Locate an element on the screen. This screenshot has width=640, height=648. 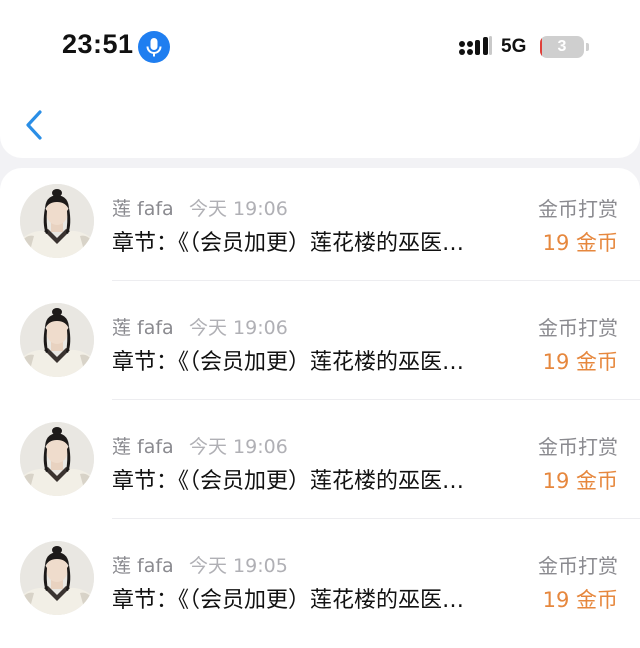
chevron-left-icon is located at coordinates (34, 125).